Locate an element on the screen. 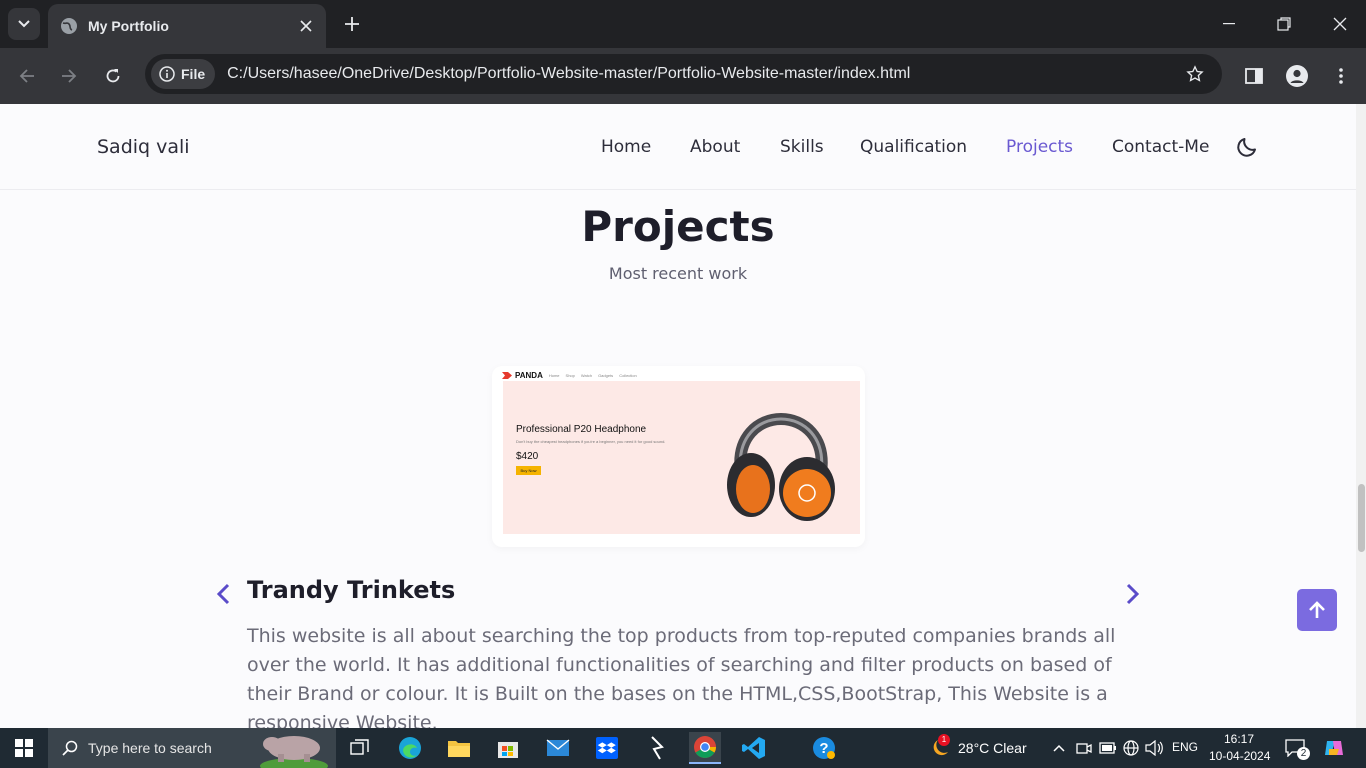  taskbar-store is located at coordinates (508, 748).